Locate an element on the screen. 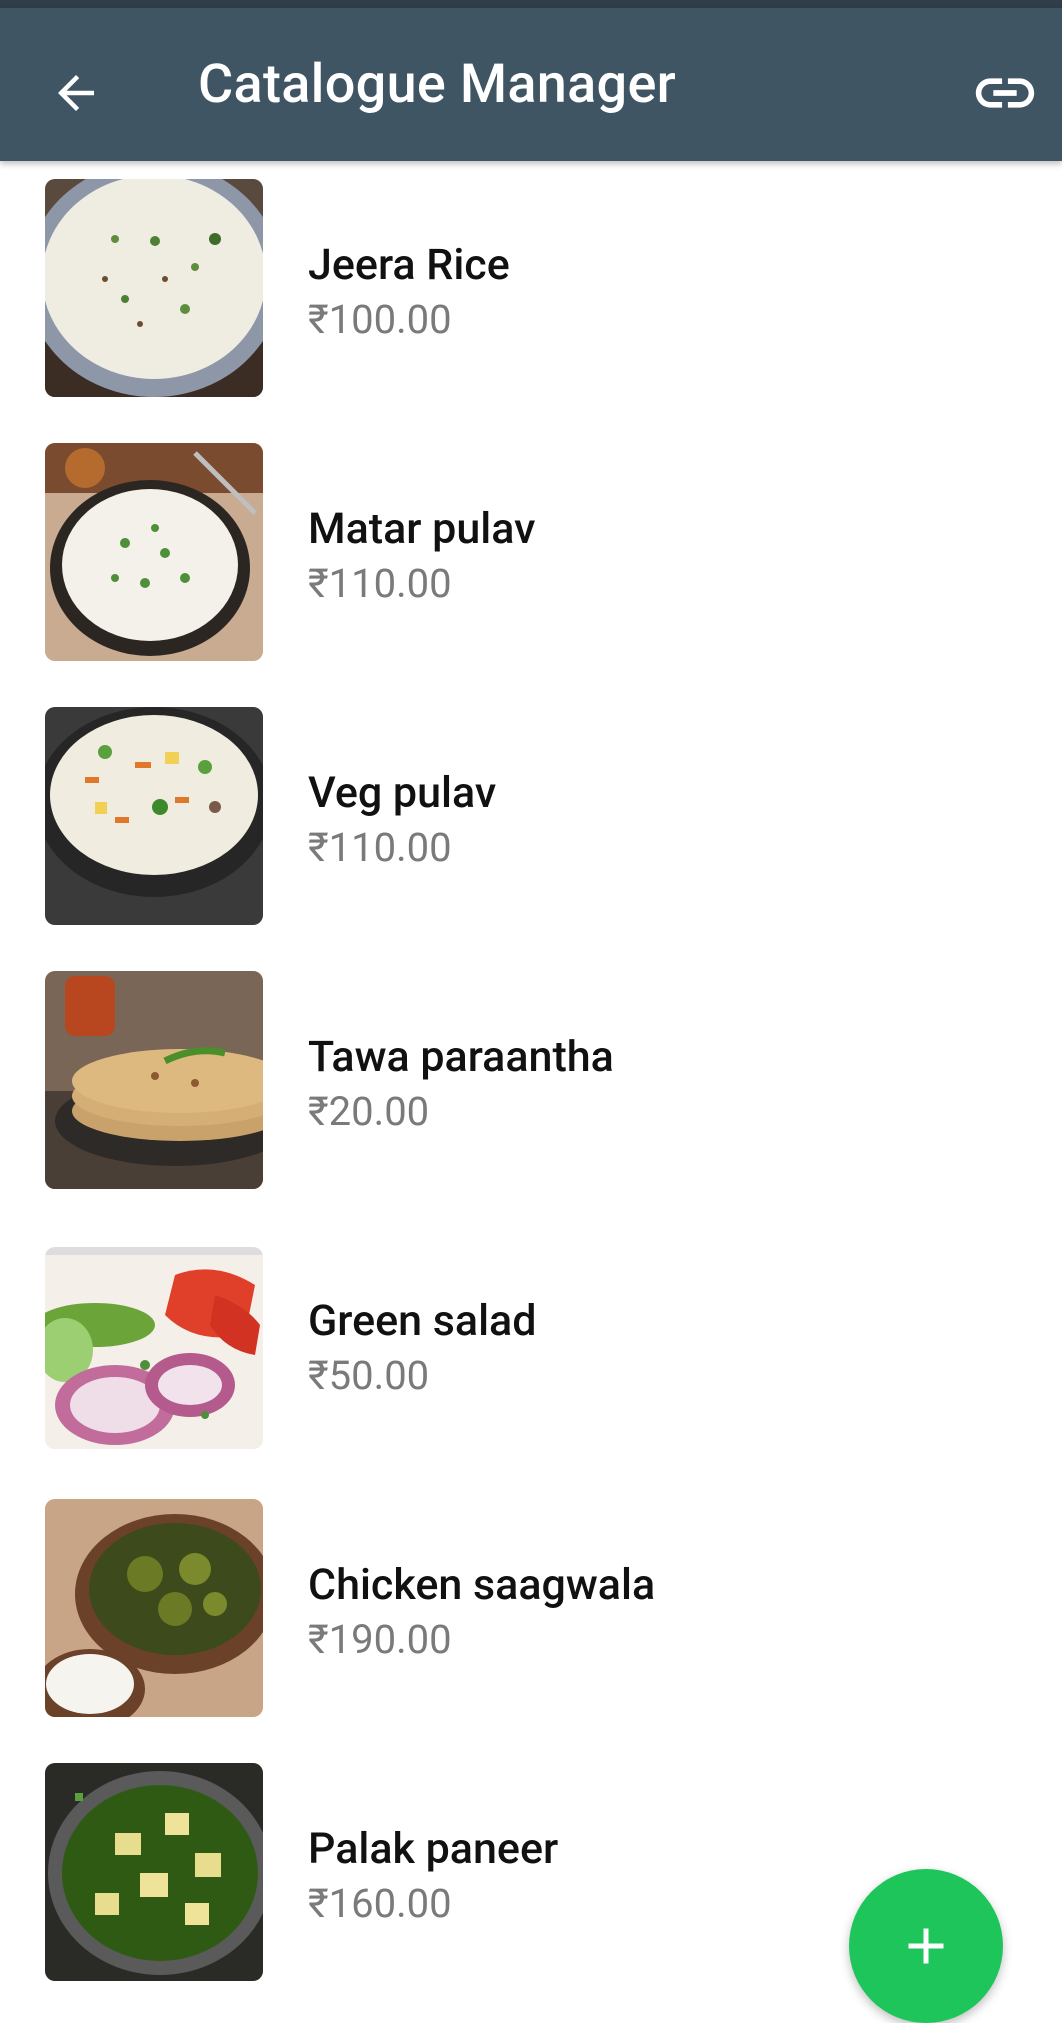 This screenshot has height=2023, width=1062. catalogue-item: Tawa paraantha ₹20.00 is located at coordinates (531, 1085).